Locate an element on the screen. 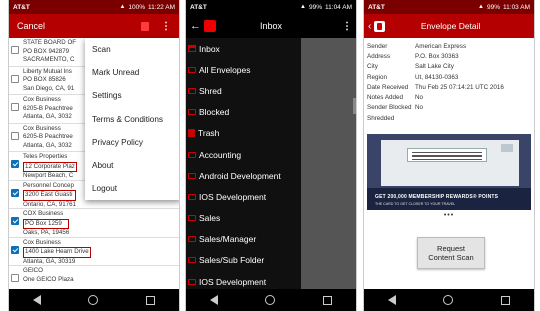  system-nav-bar is located at coordinates (94, 300).